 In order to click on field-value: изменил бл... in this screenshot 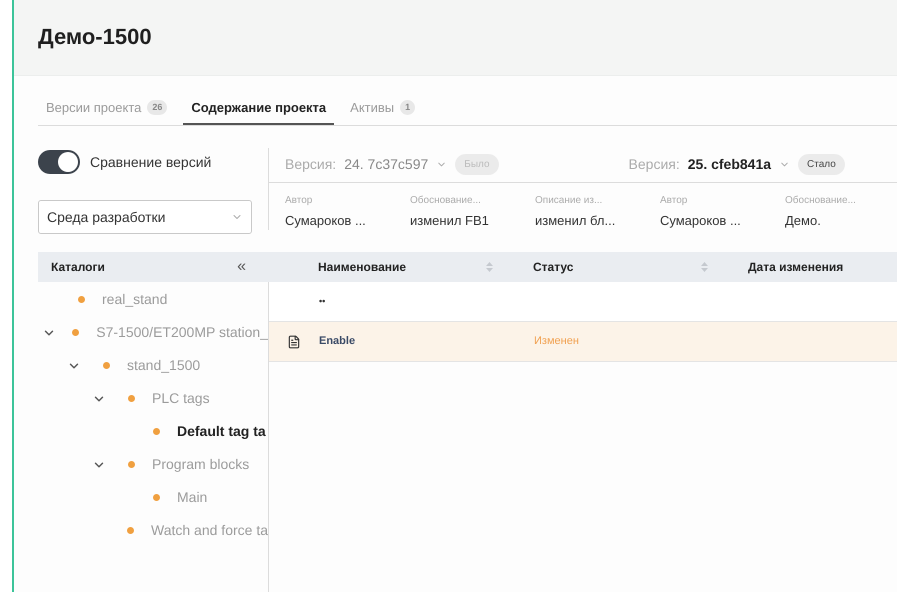, I will do `click(575, 221)`.